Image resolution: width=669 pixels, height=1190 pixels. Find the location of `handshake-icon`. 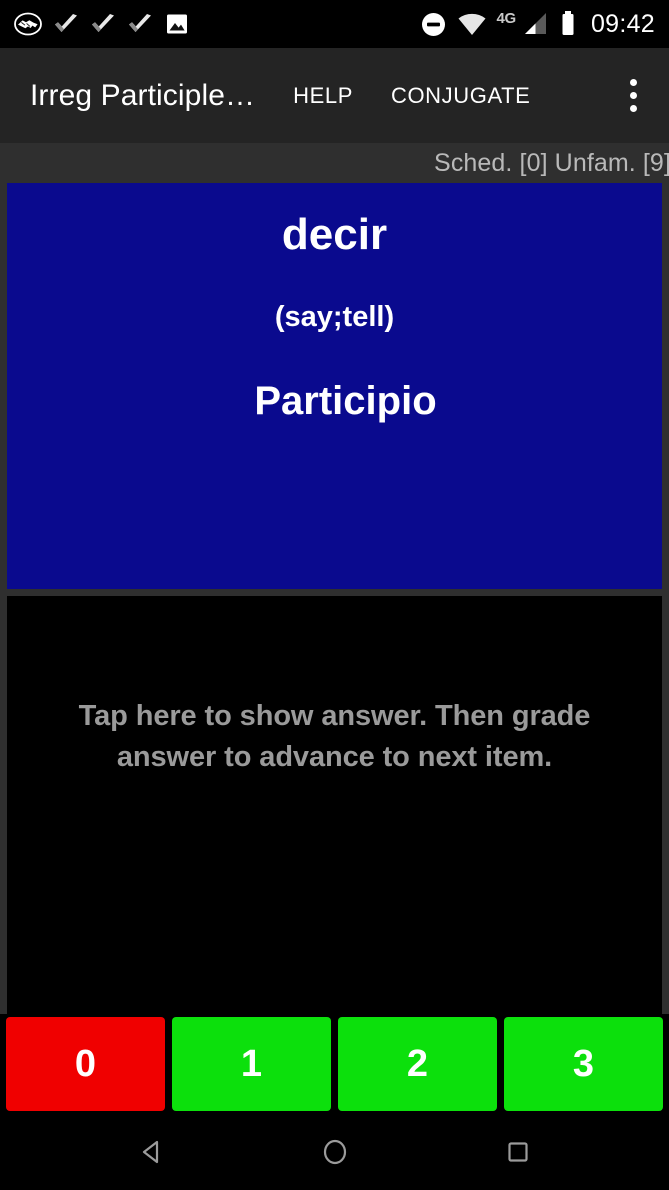

handshake-icon is located at coordinates (28, 24).